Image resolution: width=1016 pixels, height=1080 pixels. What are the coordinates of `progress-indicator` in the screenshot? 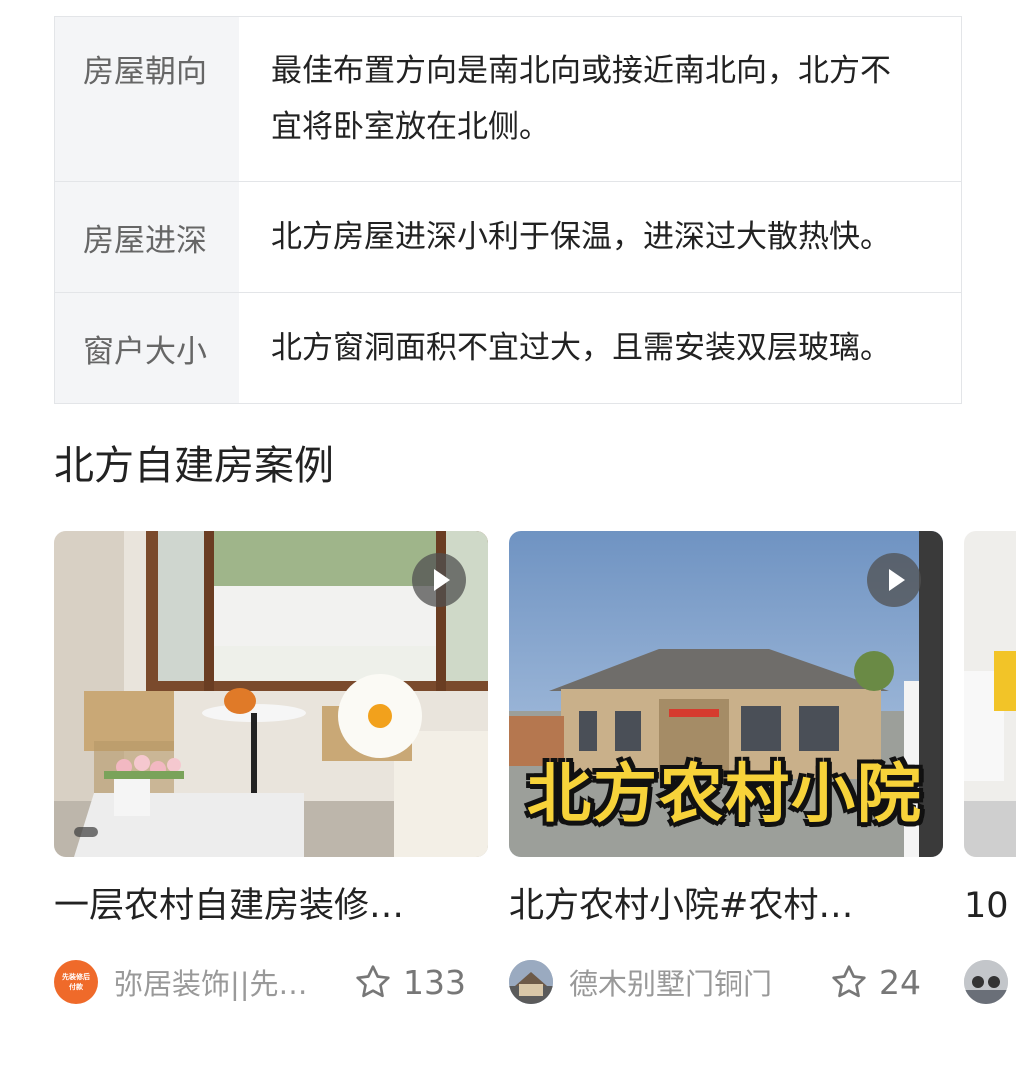 It's located at (86, 832).